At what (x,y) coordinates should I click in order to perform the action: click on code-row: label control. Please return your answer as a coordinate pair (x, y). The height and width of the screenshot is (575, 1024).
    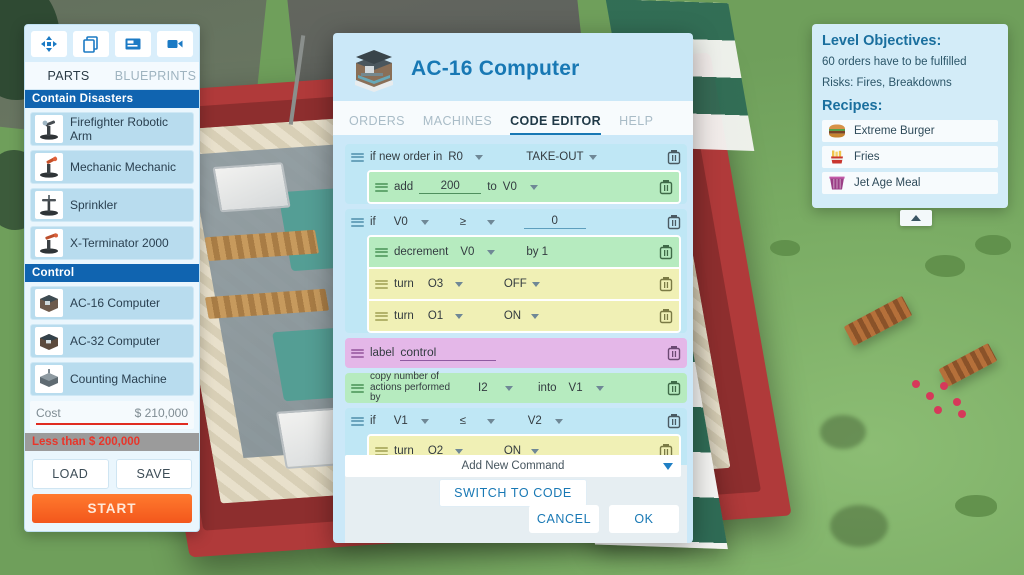
    Looking at the image, I should click on (516, 353).